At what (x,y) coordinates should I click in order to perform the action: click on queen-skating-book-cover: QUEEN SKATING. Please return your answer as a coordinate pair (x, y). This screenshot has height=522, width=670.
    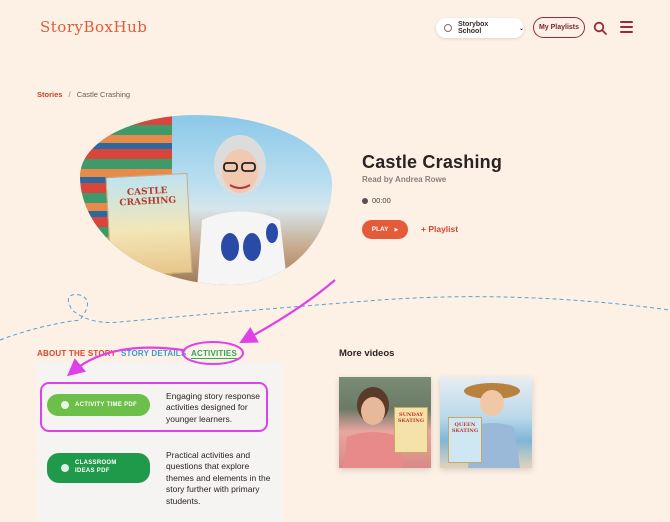
    Looking at the image, I should click on (465, 440).